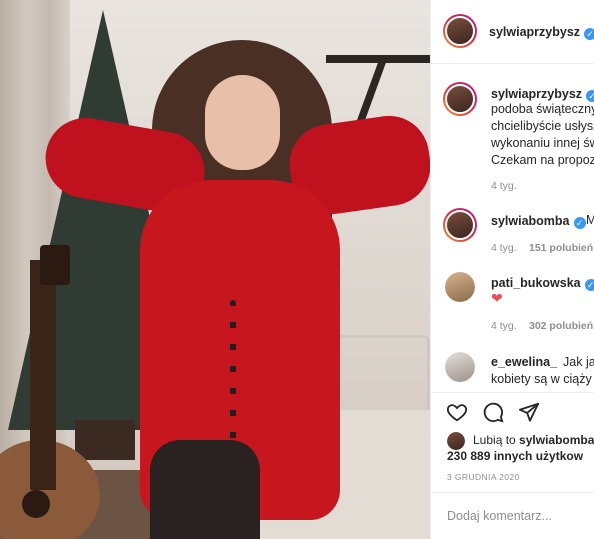 The width and height of the screenshot is (594, 539). Describe the element at coordinates (529, 412) in the screenshot. I see `paper-plane-icon` at that location.